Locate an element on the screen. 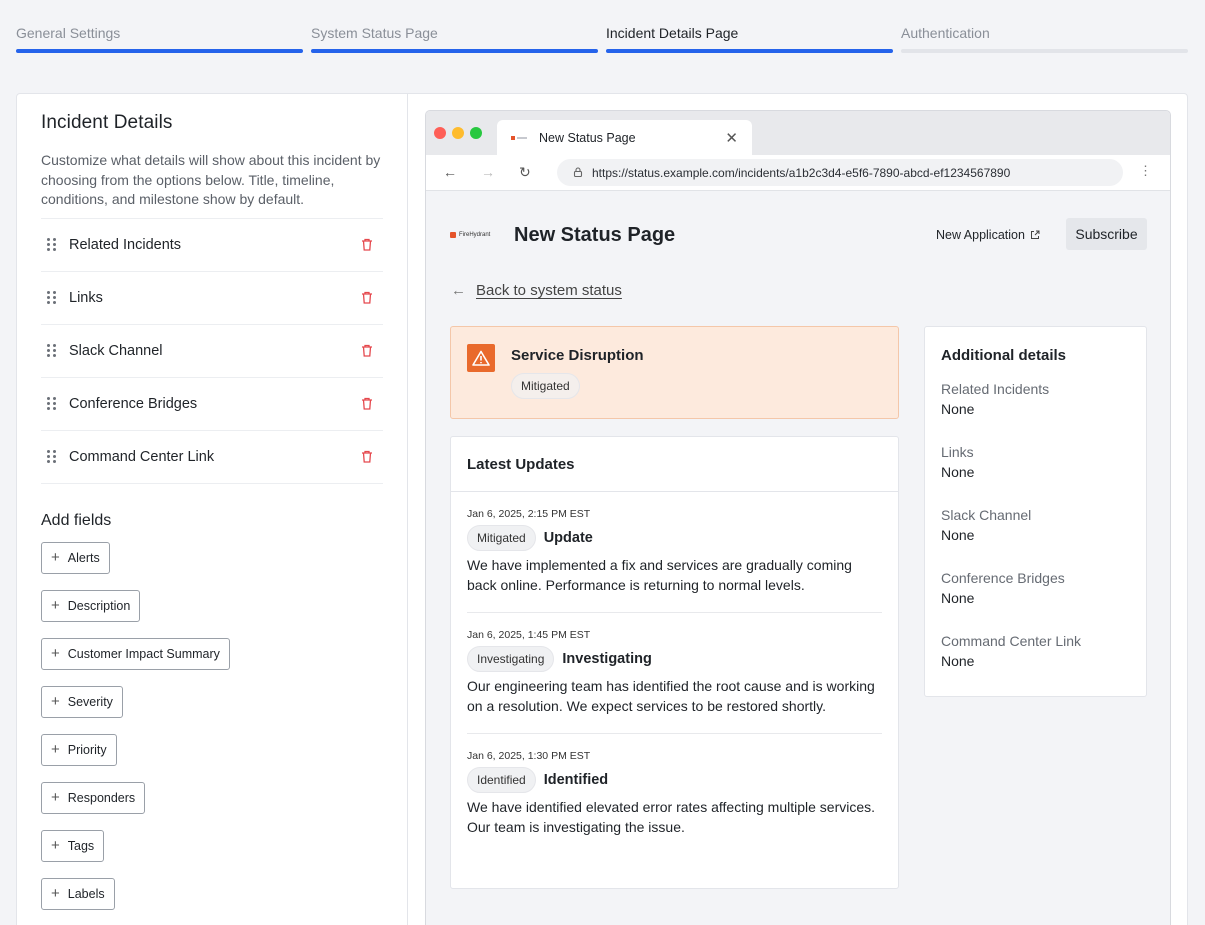  maximize-window-icon is located at coordinates (476, 133).